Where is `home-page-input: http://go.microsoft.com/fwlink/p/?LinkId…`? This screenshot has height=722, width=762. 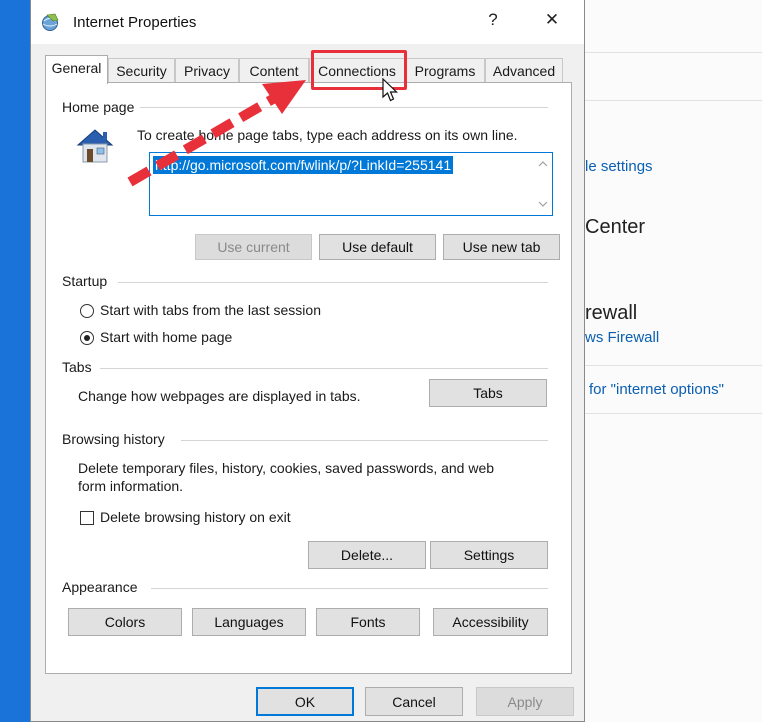 home-page-input: http://go.microsoft.com/fwlink/p/?LinkId… is located at coordinates (351, 184).